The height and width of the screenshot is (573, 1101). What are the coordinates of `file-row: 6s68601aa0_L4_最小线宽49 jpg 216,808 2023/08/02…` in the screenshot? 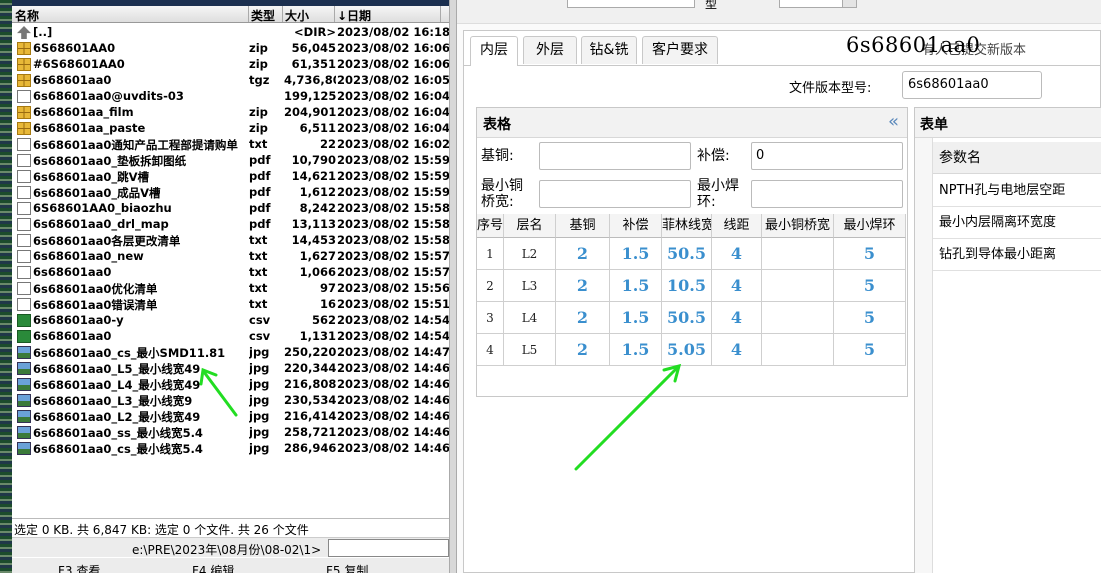 It's located at (230, 384).